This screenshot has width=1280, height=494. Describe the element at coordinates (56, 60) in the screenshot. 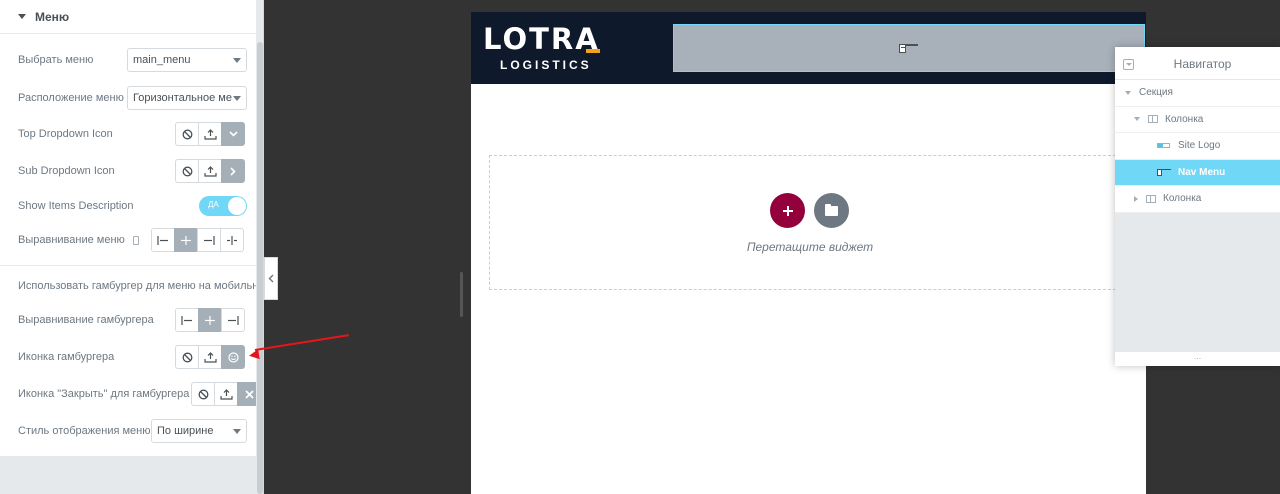

I see `select-menu-label: Выбрать меню` at that location.